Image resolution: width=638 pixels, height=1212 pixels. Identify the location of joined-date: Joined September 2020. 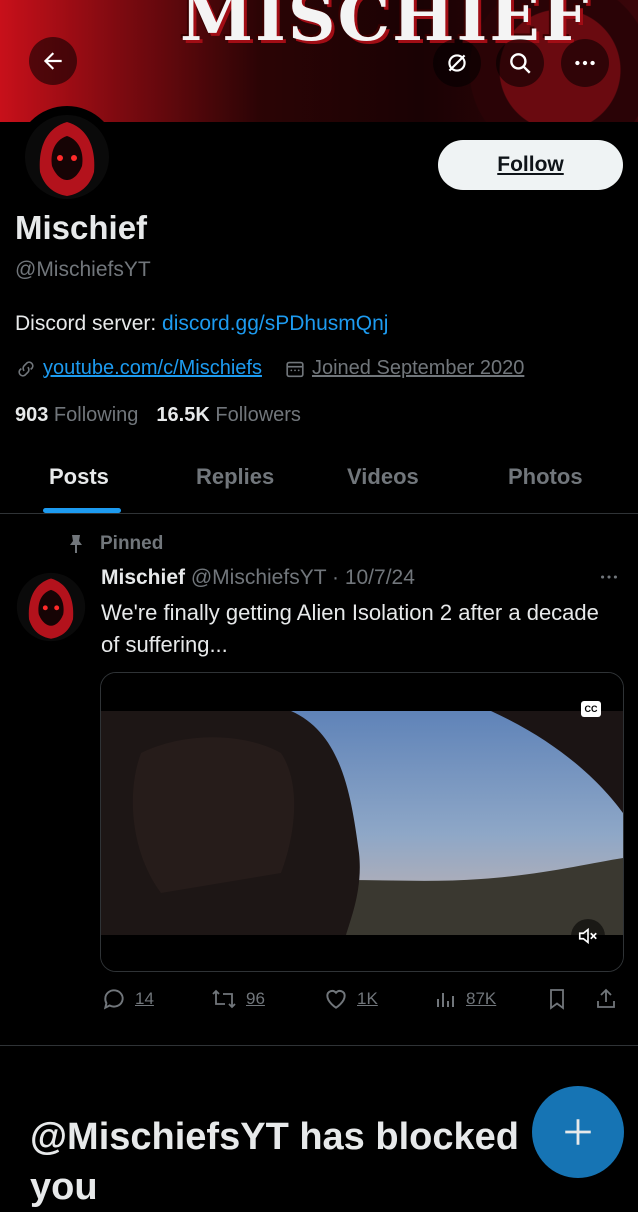
(418, 368).